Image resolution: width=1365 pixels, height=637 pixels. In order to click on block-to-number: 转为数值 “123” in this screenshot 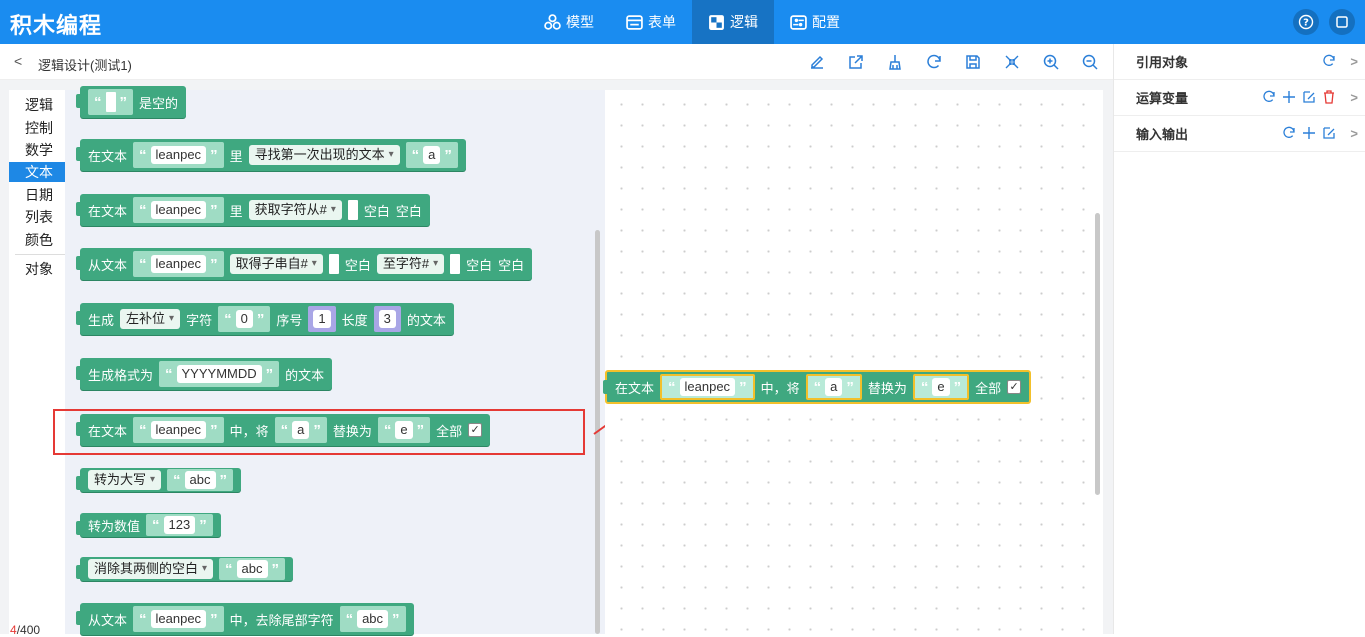, I will do `click(148, 525)`.